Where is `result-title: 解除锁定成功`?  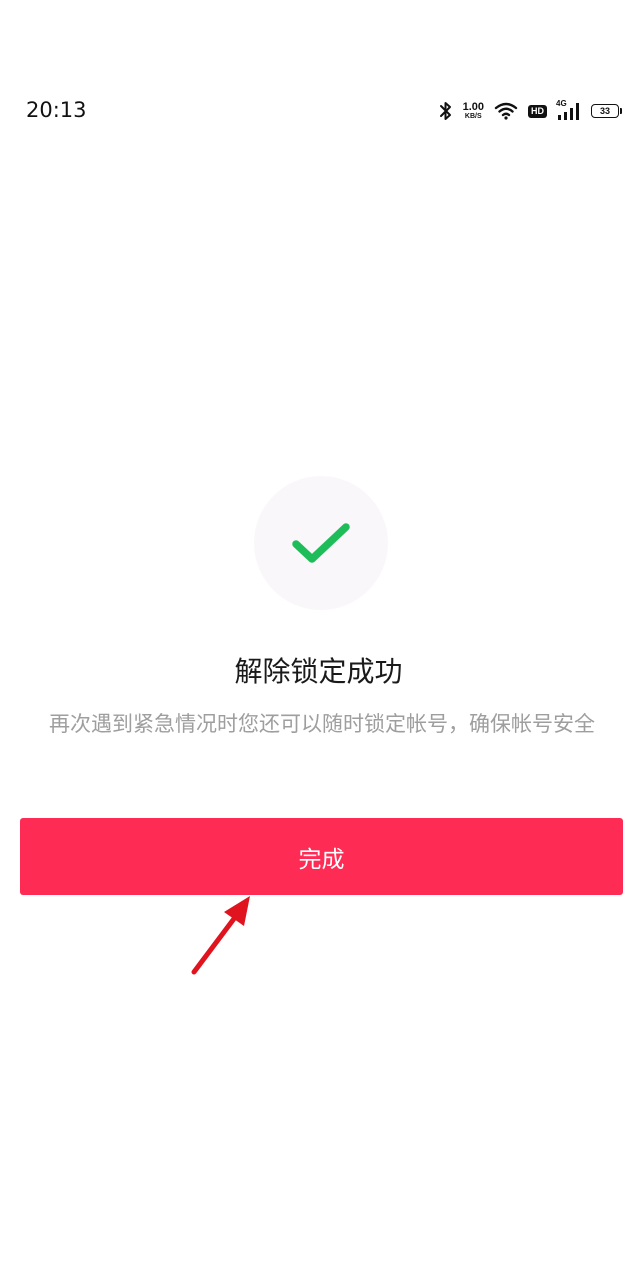 result-title: 解除锁定成功 is located at coordinates (318, 671).